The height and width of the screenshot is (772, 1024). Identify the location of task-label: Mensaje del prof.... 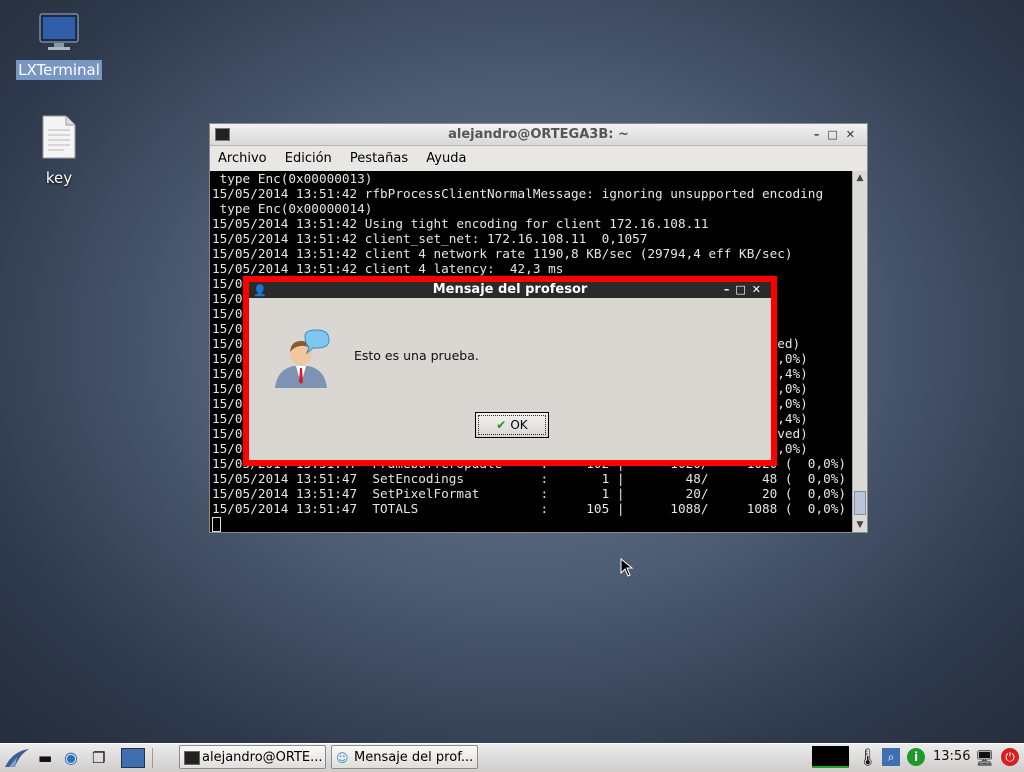
(414, 757).